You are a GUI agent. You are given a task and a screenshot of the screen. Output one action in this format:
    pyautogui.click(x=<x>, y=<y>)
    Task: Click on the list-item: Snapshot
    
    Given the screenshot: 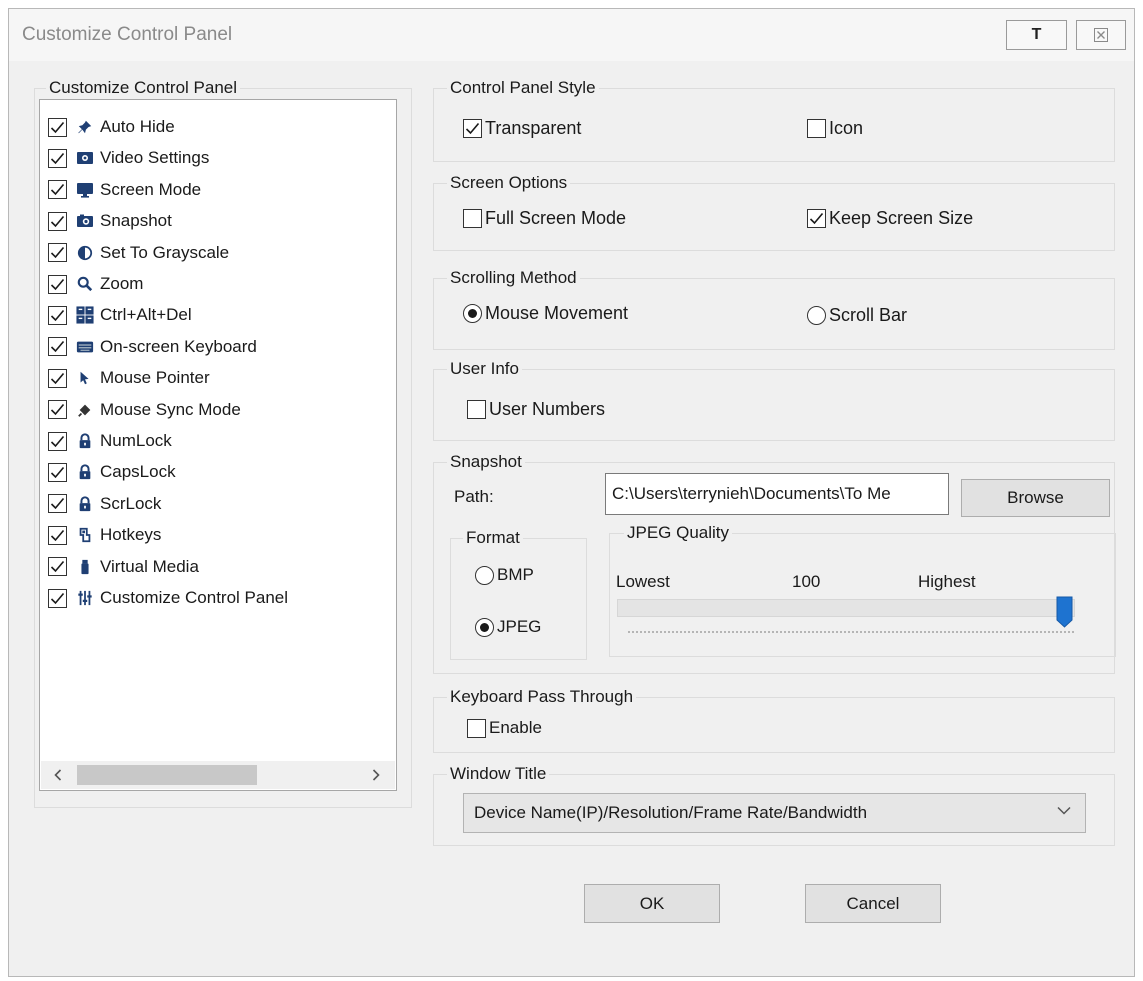 What is the action you would take?
    pyautogui.click(x=110, y=221)
    